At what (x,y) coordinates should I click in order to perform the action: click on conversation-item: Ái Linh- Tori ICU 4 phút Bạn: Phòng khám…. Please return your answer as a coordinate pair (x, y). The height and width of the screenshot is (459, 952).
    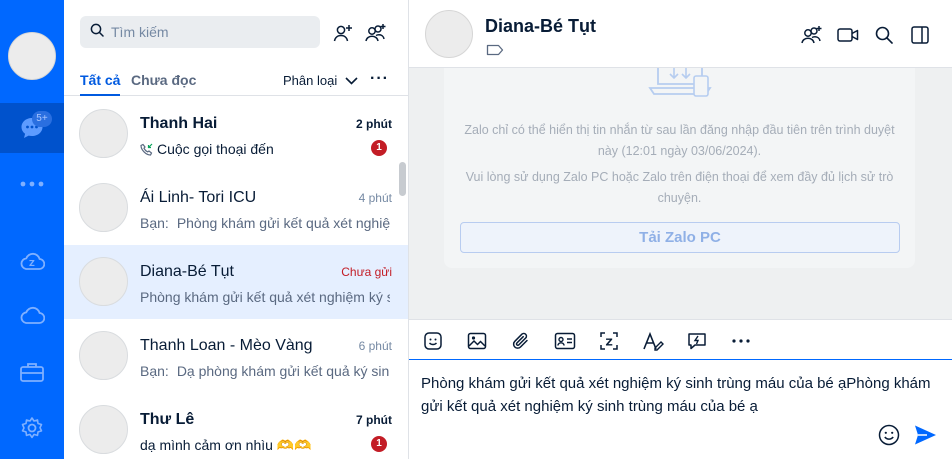
    Looking at the image, I should click on (236, 208).